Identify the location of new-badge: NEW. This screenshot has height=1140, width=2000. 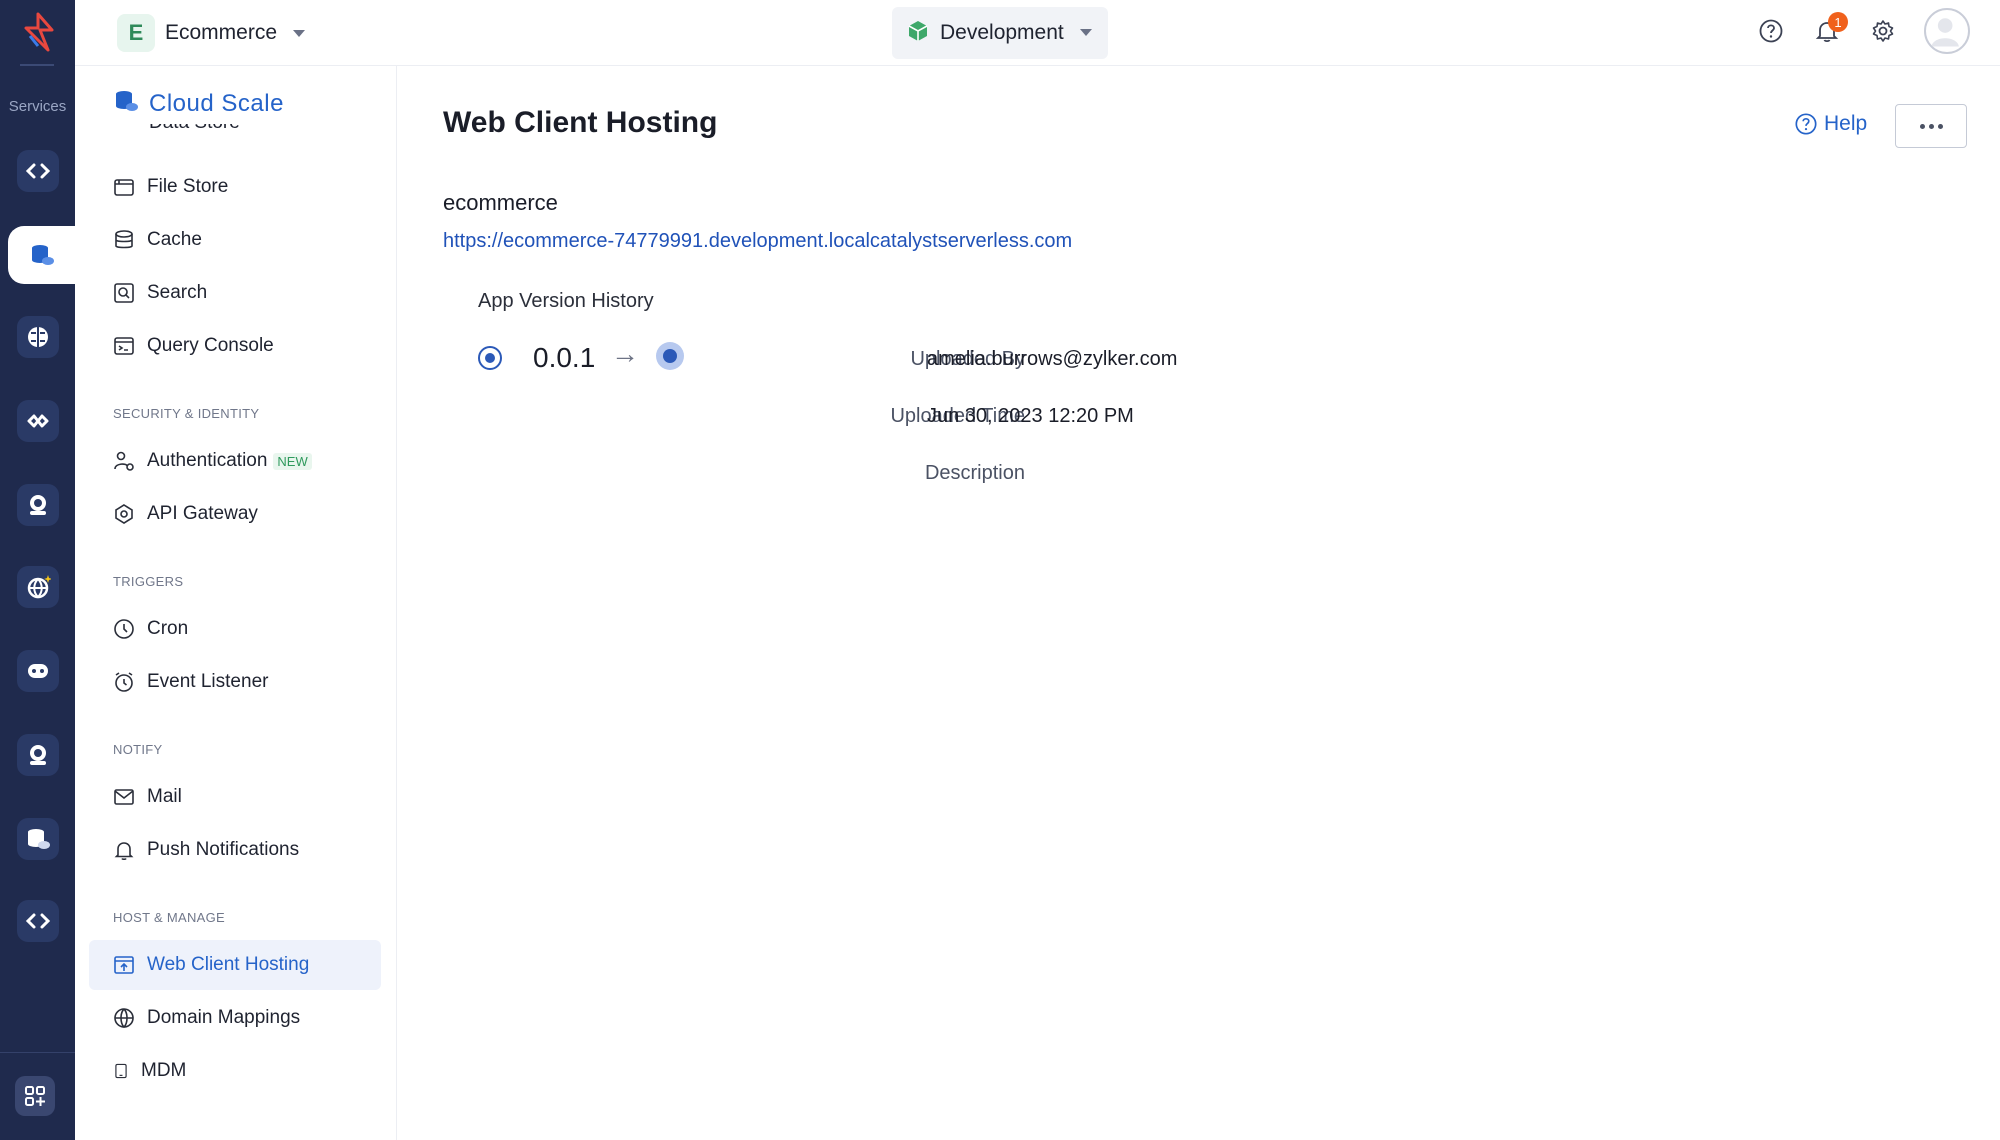
(292, 461).